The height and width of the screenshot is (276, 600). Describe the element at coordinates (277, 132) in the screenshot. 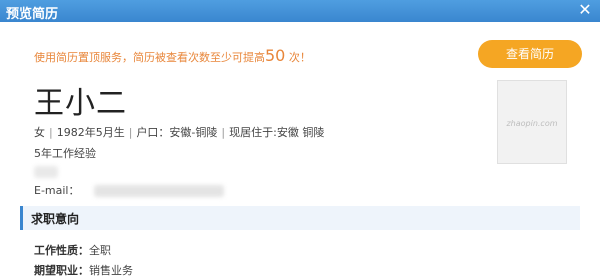

I see `residence: 现居住于:安徽 铜陵` at that location.